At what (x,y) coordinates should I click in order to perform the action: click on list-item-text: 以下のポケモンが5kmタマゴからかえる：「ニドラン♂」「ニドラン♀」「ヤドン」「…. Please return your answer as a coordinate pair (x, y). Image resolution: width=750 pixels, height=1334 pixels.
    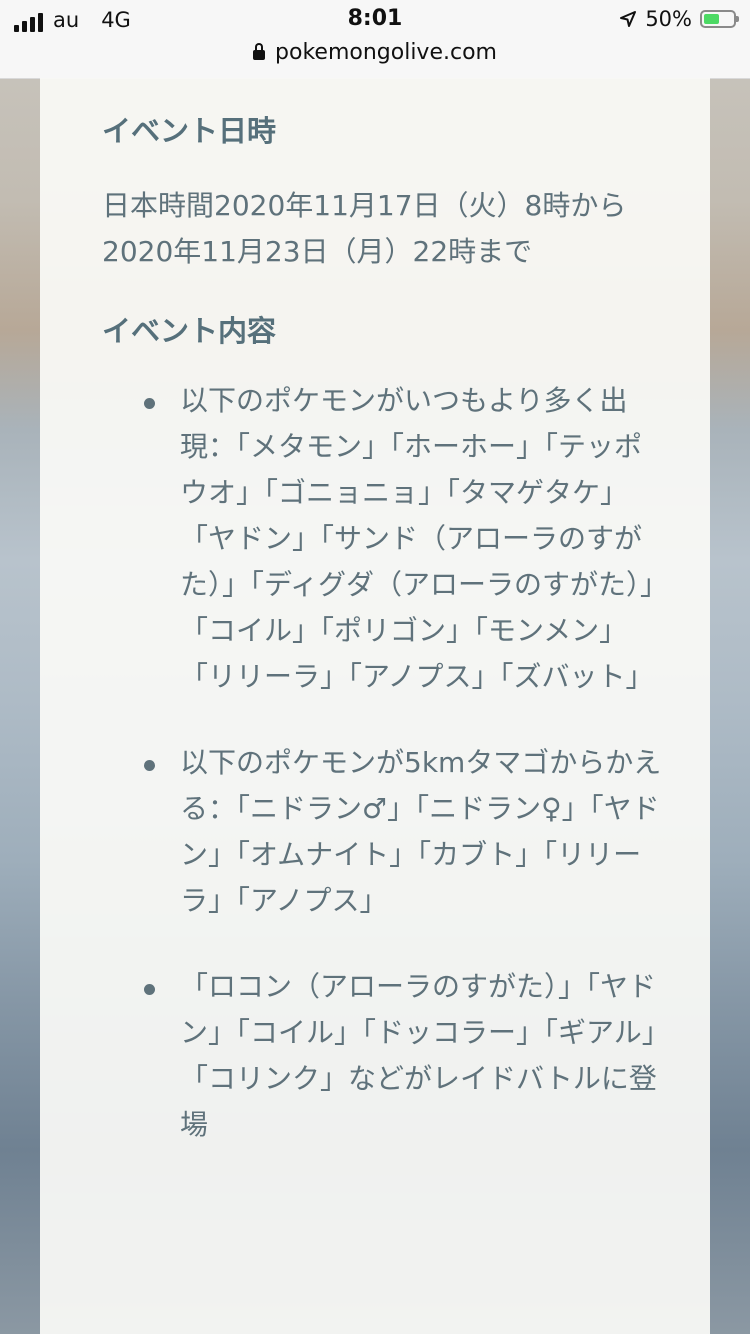
    Looking at the image, I should click on (421, 831).